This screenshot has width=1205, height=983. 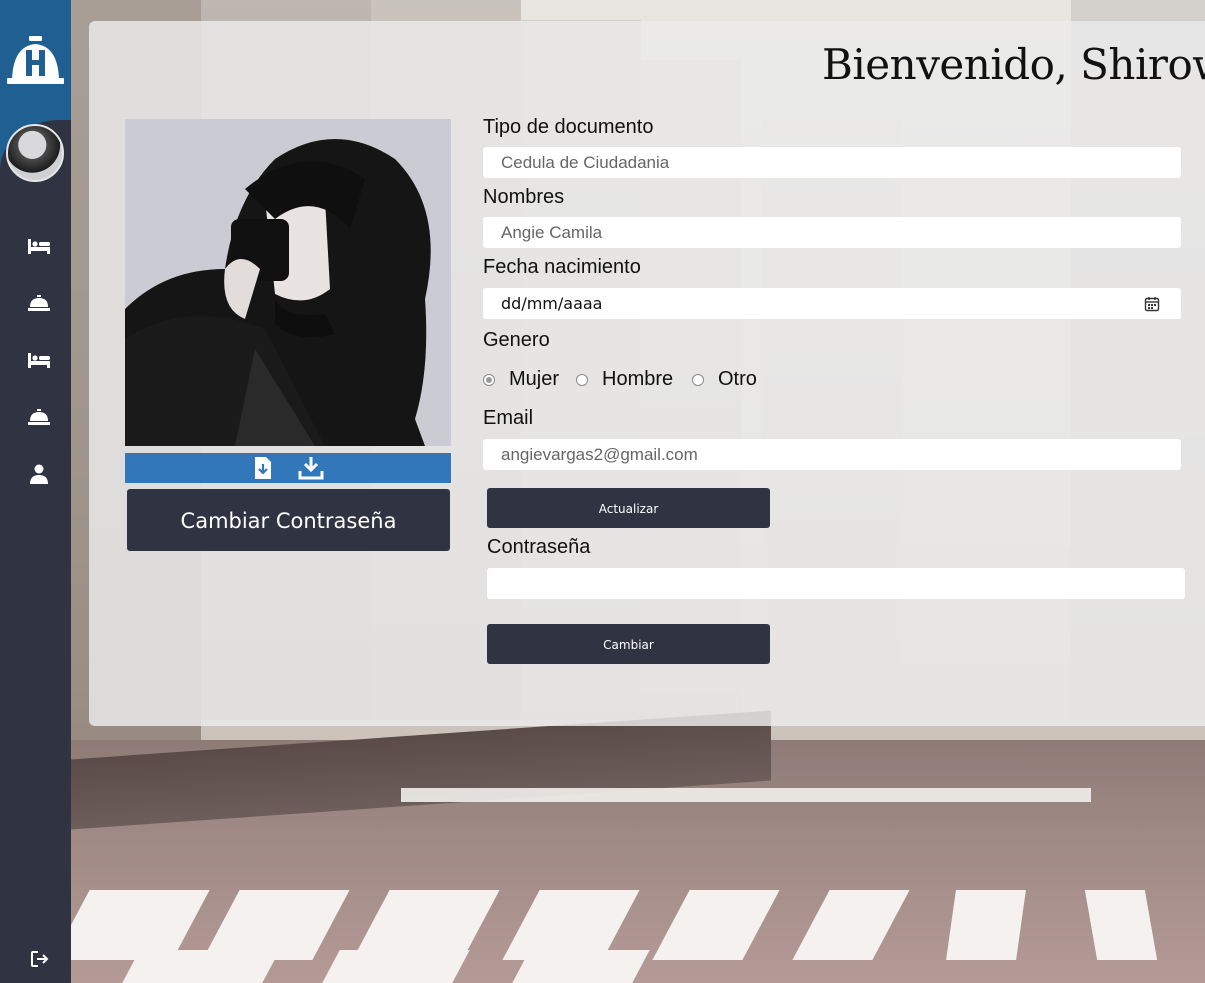 What do you see at coordinates (489, 380) in the screenshot?
I see `radio-mujer` at bounding box center [489, 380].